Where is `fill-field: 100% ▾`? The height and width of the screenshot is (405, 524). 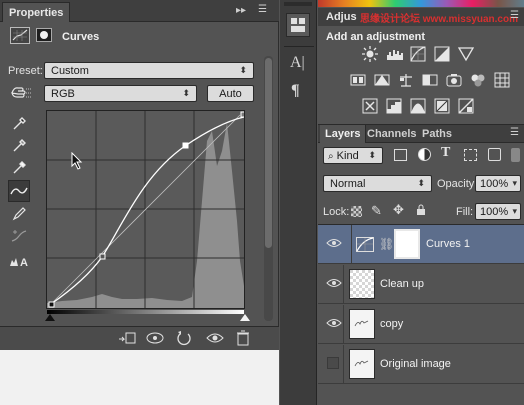
fill-field: 100% ▾ is located at coordinates (498, 211).